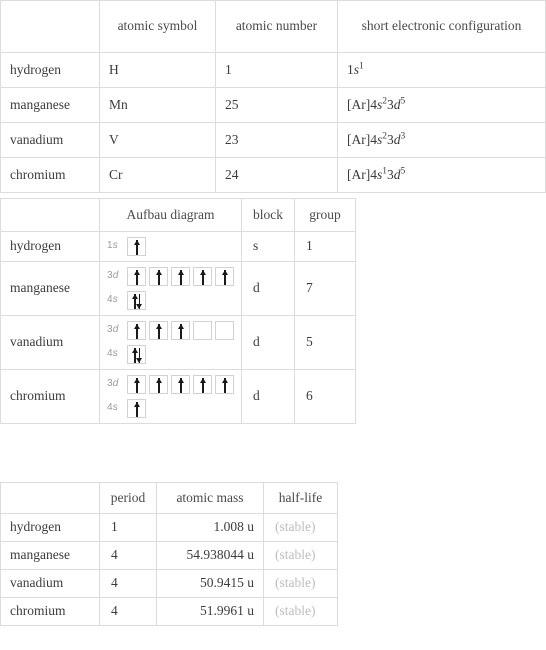 The image size is (546, 650). I want to click on atomic-symbol-cell: V, so click(157, 140).